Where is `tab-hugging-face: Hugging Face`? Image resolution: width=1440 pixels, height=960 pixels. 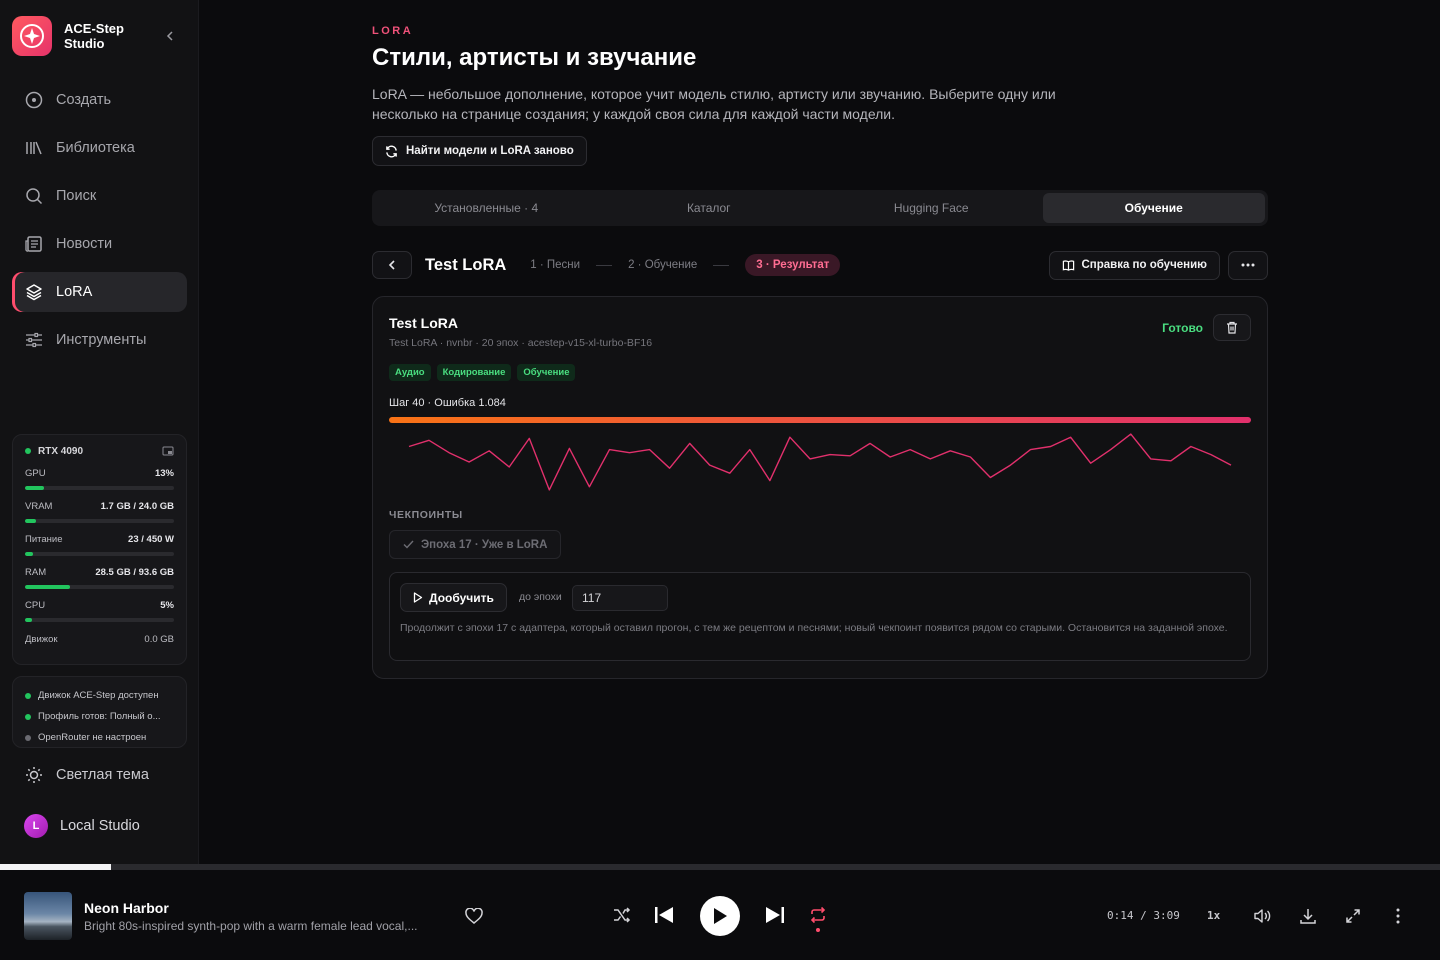 tab-hugging-face: Hugging Face is located at coordinates (931, 208).